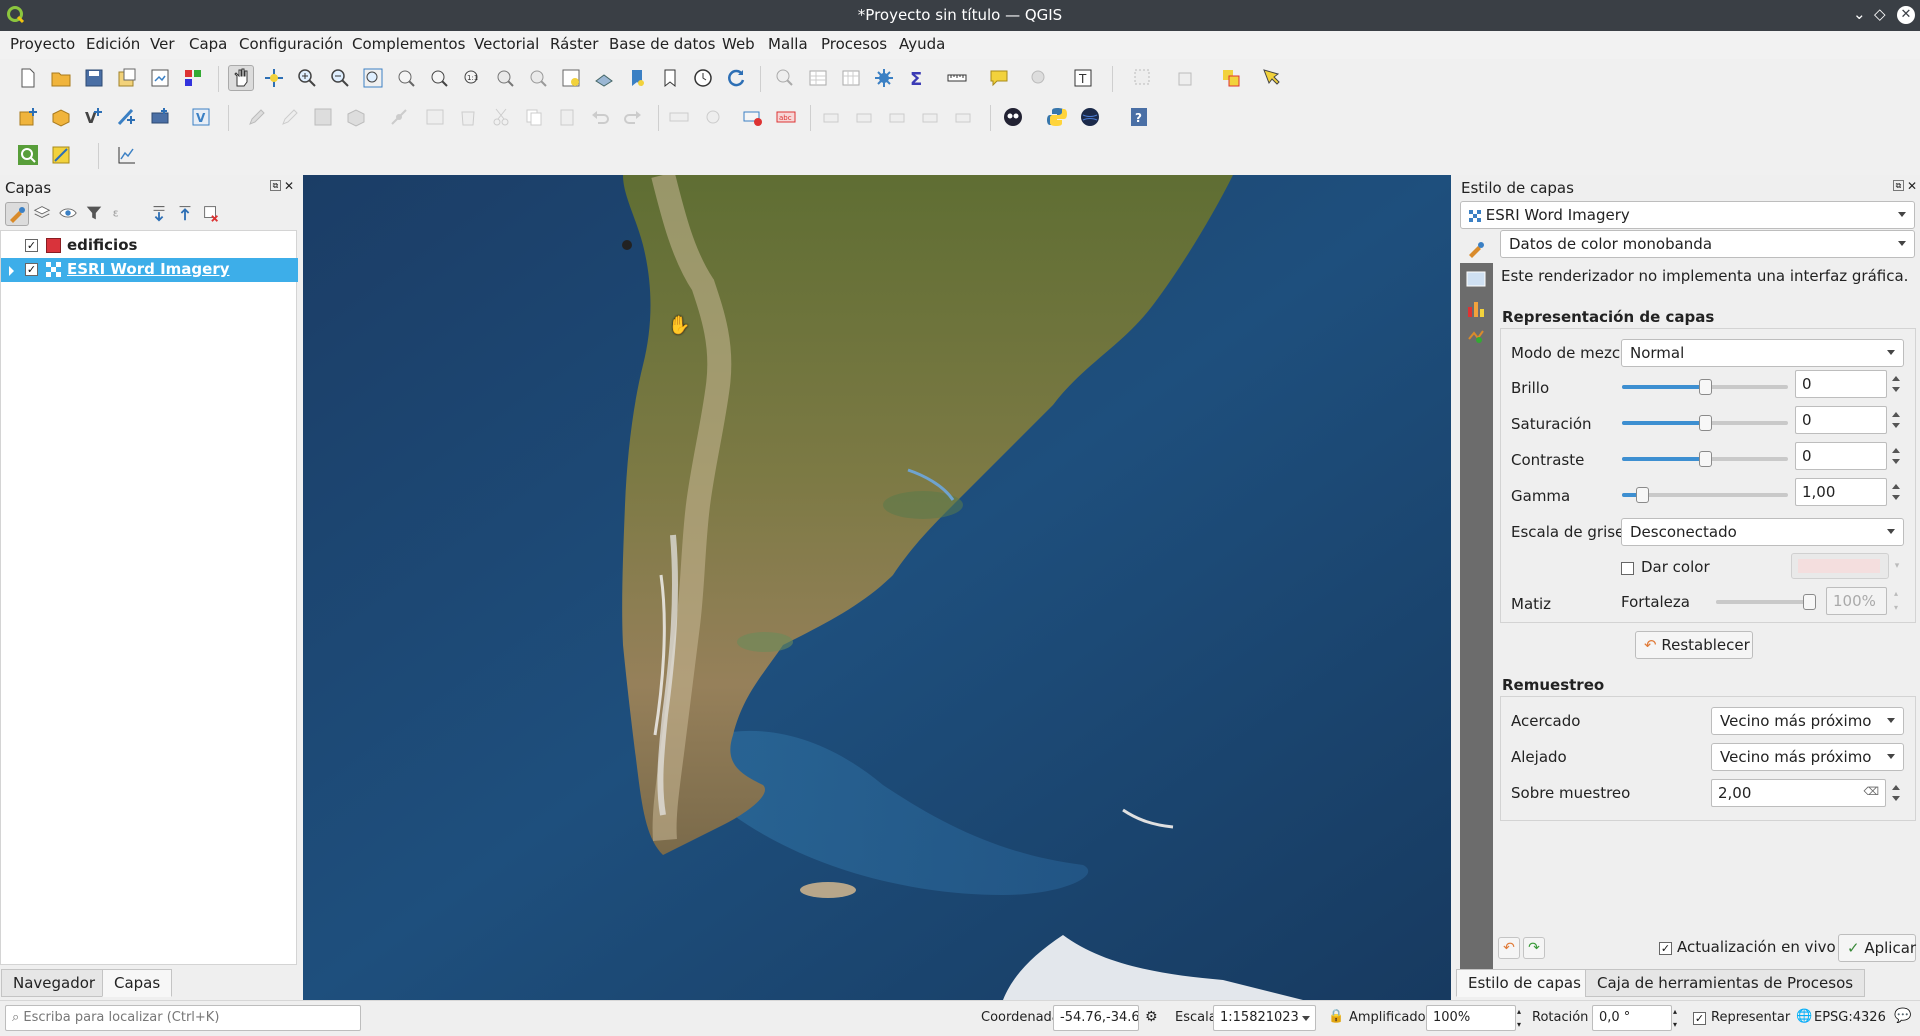 This screenshot has height=1036, width=1920. Describe the element at coordinates (1090, 117) in the screenshot. I see `metasearch-icon` at that location.